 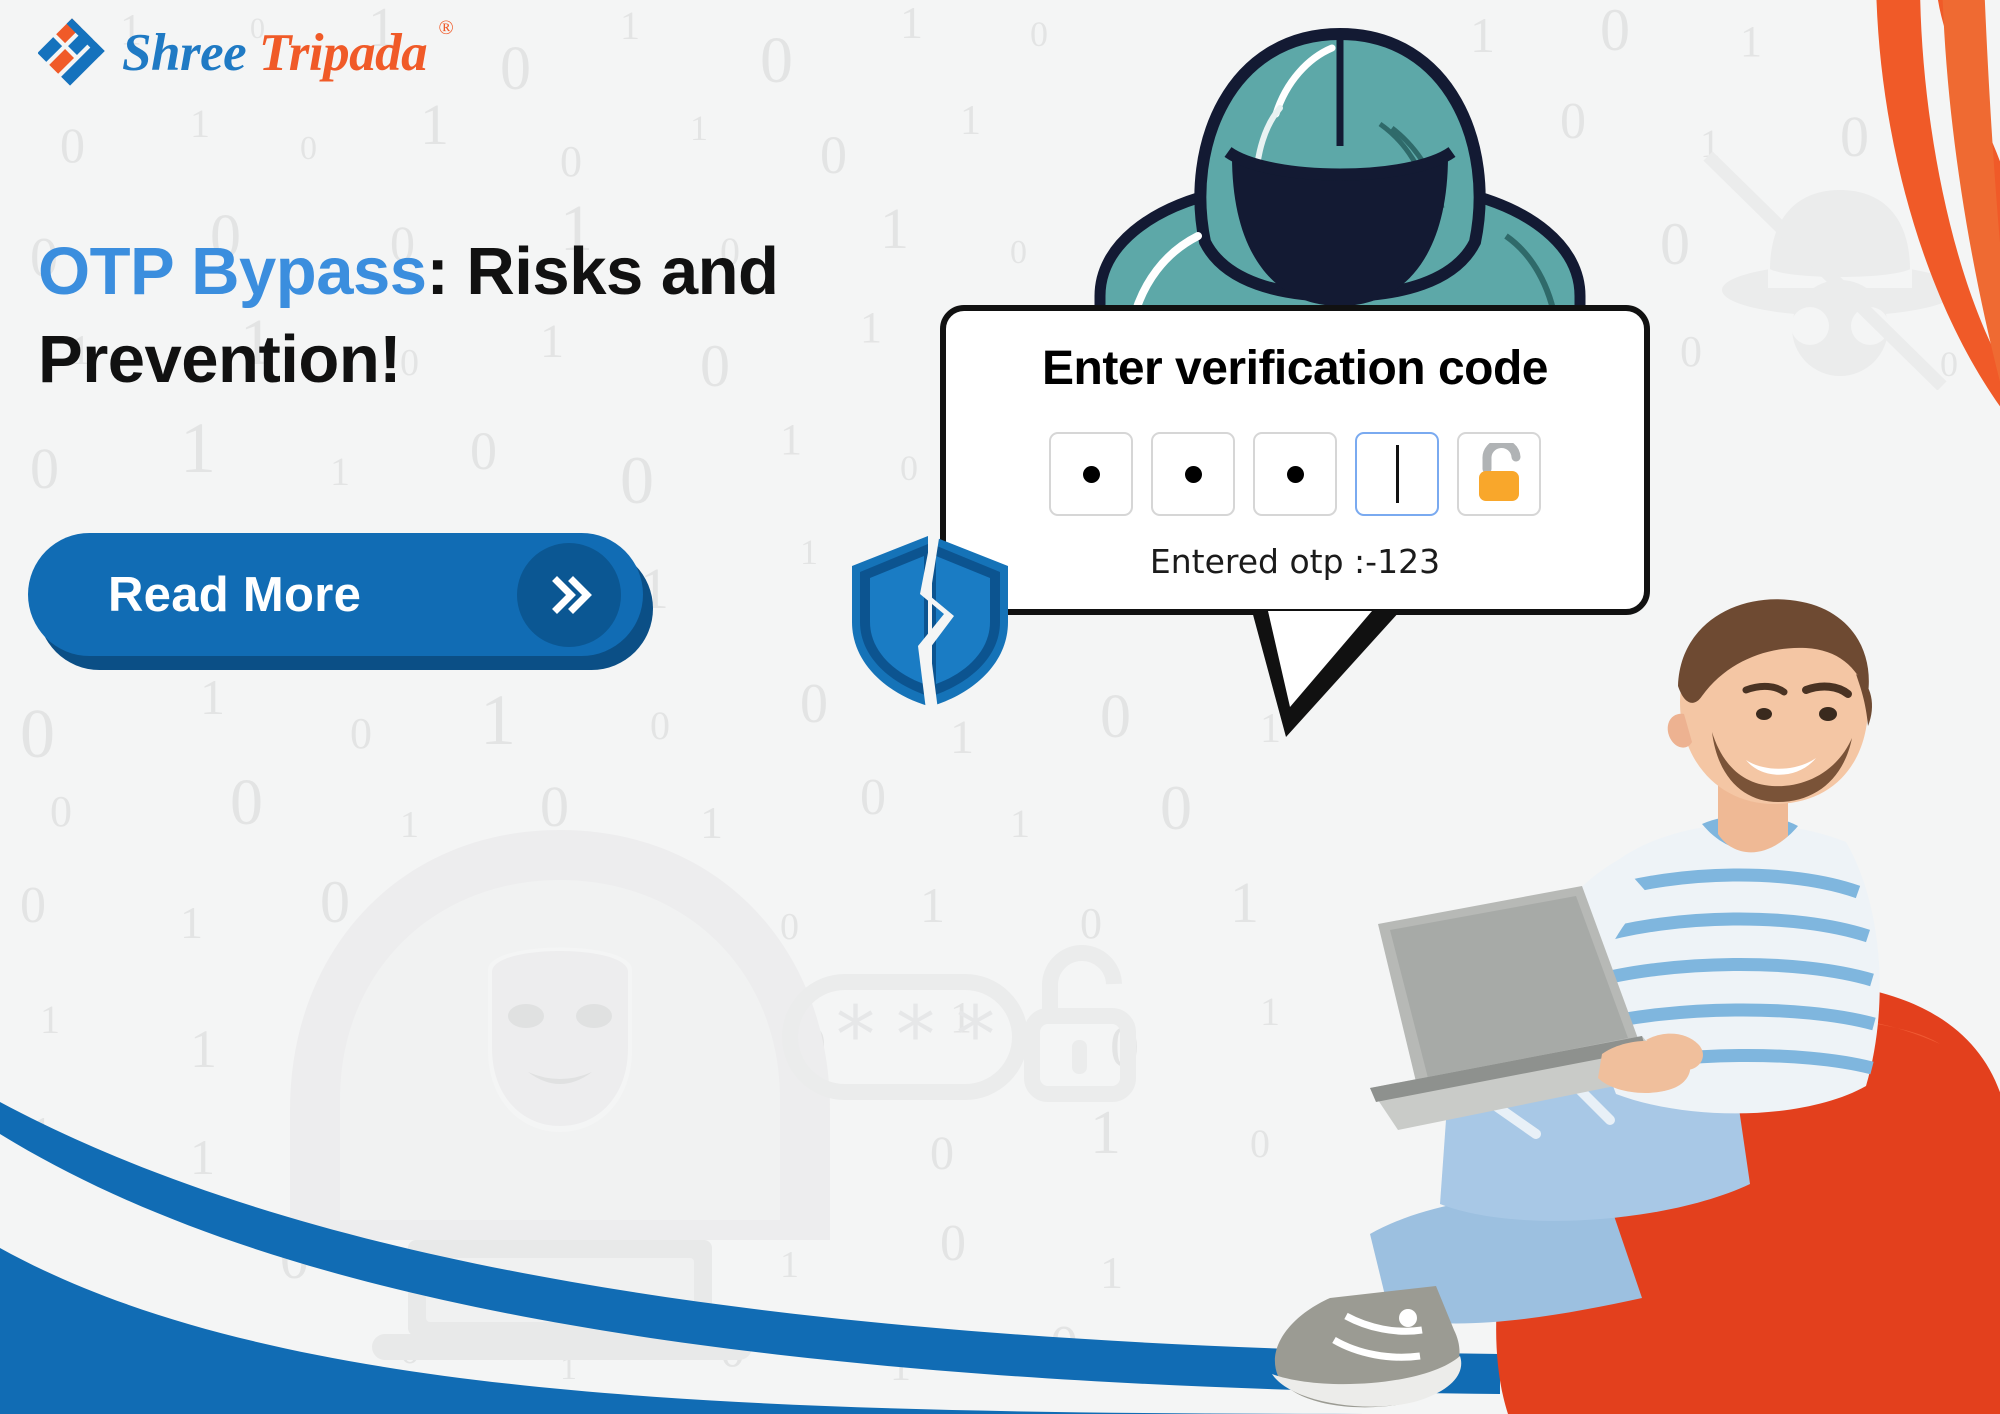 What do you see at coordinates (1340, 176) in the screenshot?
I see `hooded-hacker-icon` at bounding box center [1340, 176].